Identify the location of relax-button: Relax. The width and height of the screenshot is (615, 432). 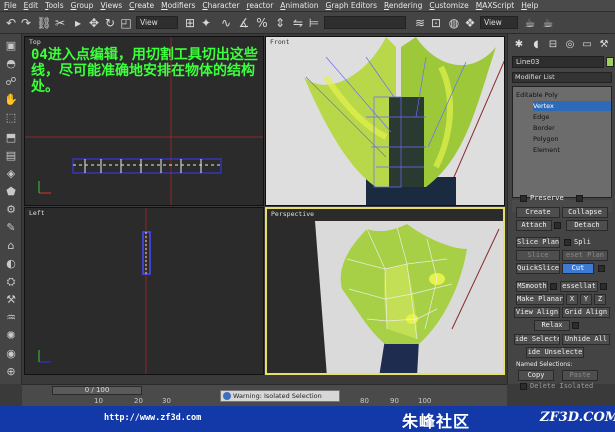
(552, 325).